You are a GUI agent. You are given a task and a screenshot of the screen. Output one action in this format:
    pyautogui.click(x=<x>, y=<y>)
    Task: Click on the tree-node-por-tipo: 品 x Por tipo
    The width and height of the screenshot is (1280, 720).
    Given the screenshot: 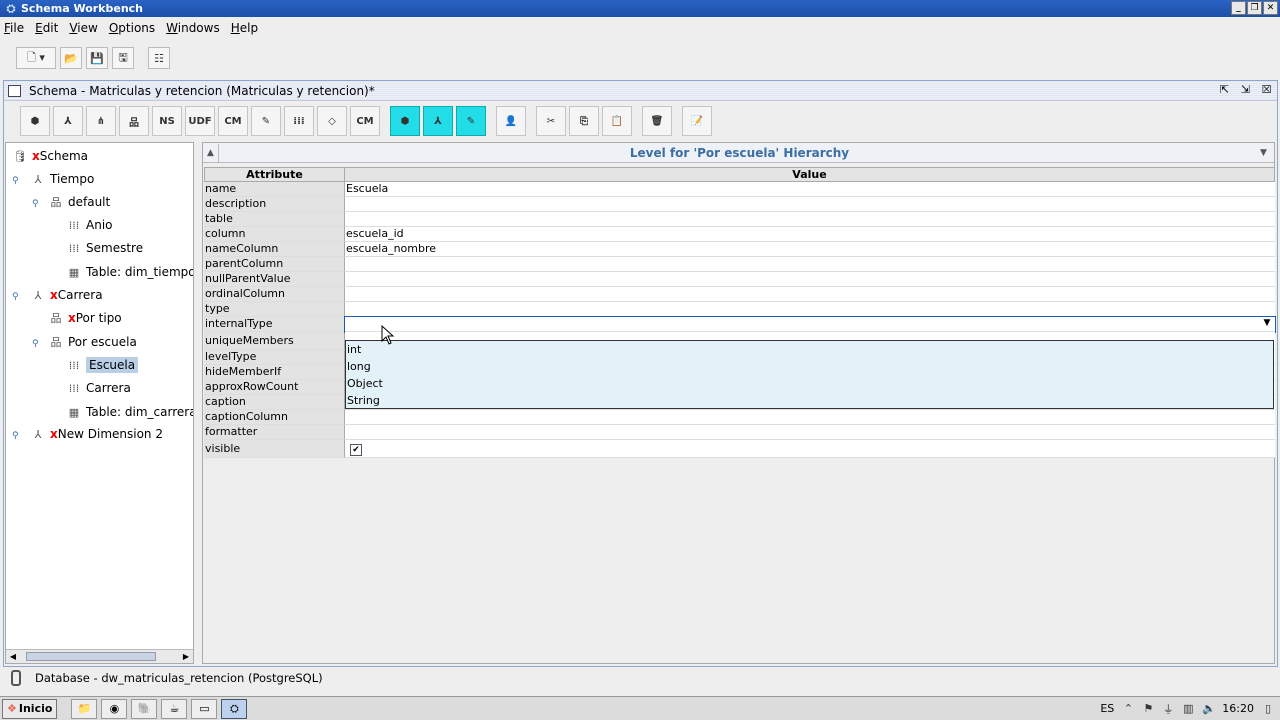 What is the action you would take?
    pyautogui.click(x=85, y=318)
    